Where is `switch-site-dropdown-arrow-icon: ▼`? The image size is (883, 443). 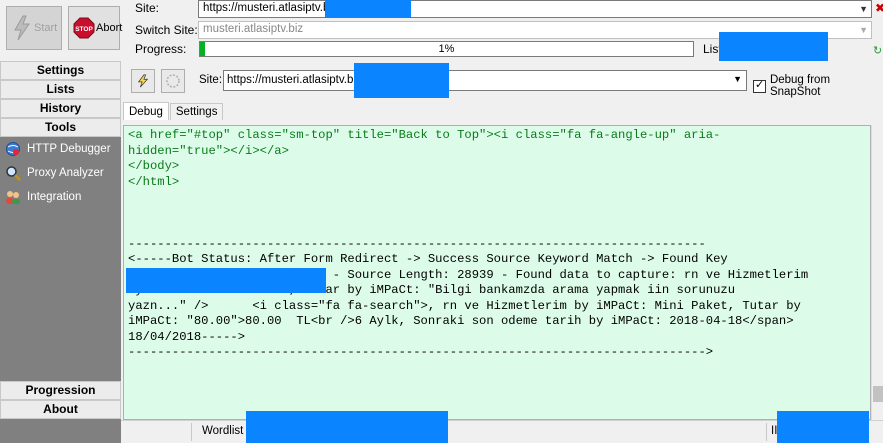
switch-site-dropdown-arrow-icon: ▼ is located at coordinates (863, 30).